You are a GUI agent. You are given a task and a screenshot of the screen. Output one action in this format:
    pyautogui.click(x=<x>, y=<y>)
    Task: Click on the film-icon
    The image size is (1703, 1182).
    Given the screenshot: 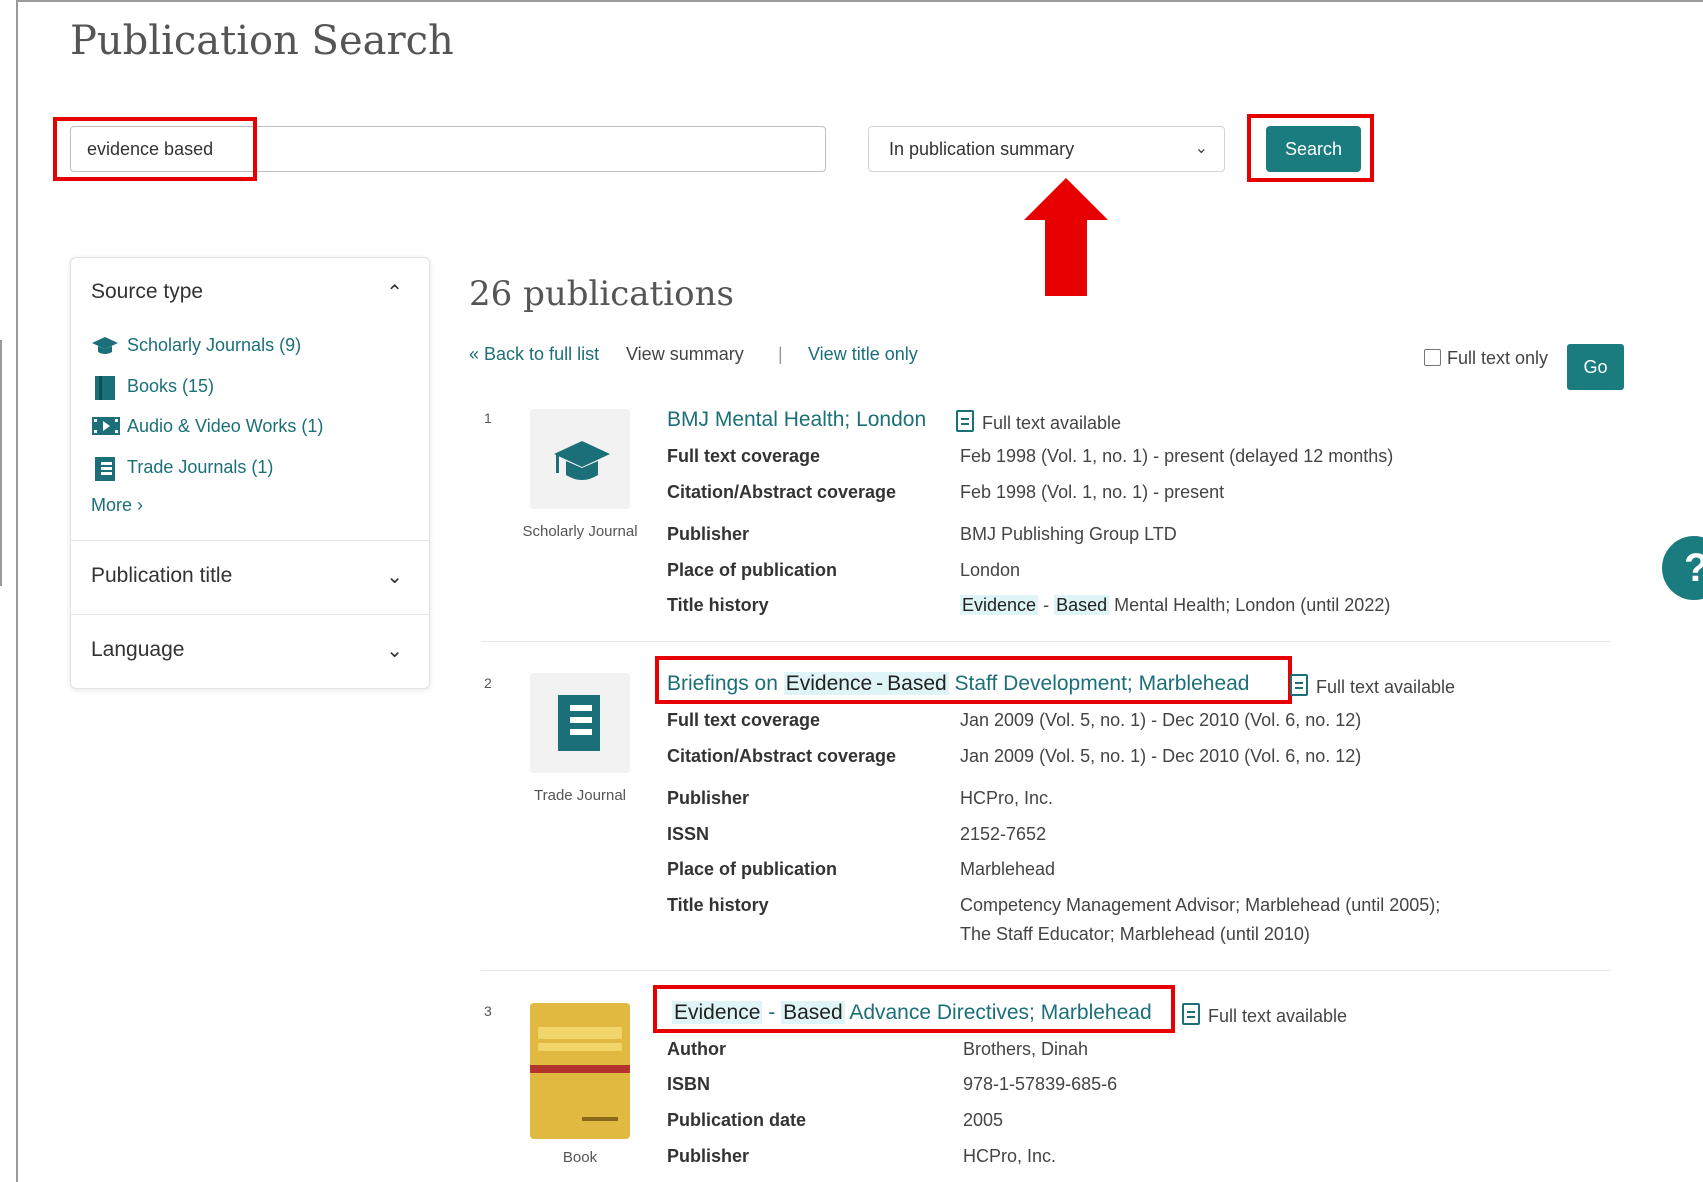 What is the action you would take?
    pyautogui.click(x=105, y=427)
    